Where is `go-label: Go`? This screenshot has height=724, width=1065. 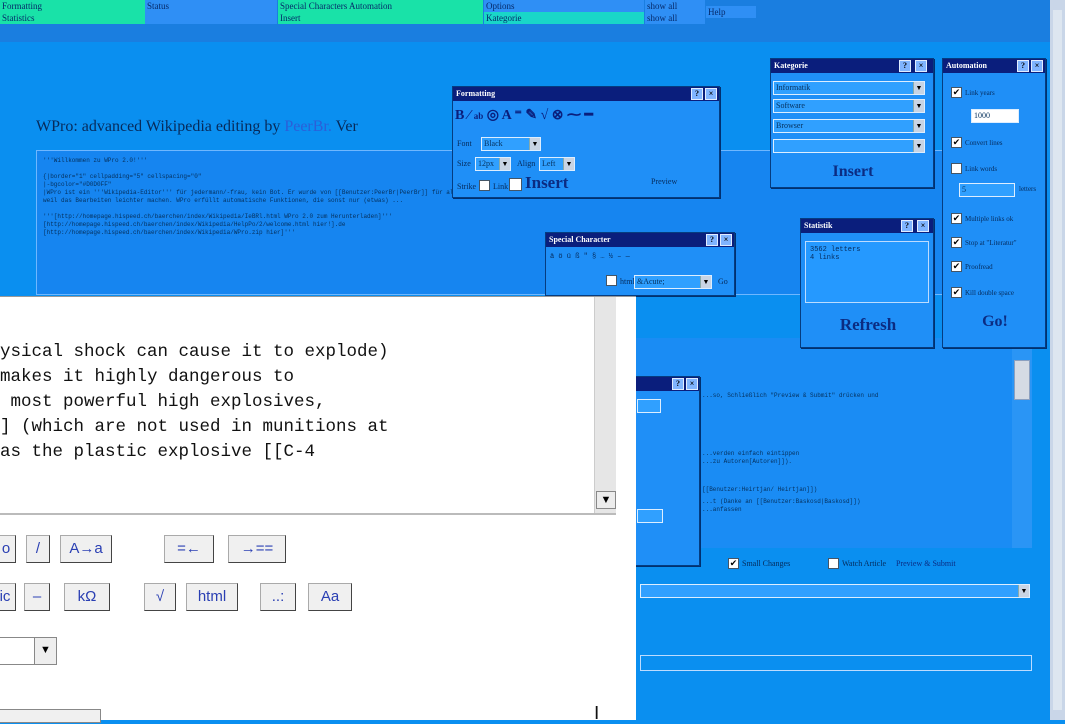
go-label: Go is located at coordinates (723, 281).